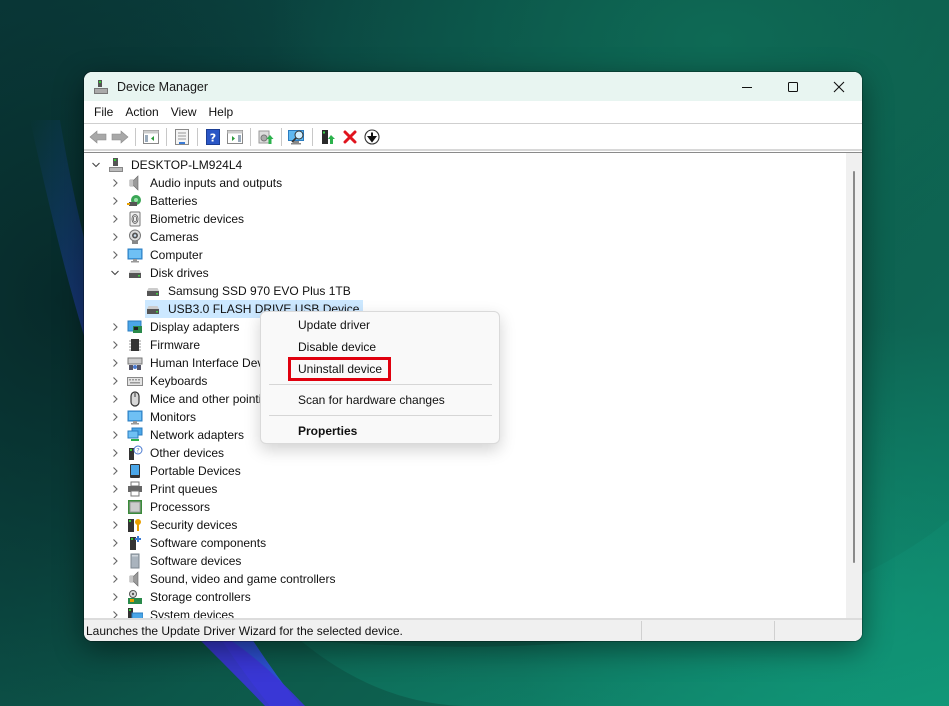 This screenshot has width=949, height=706. I want to click on tree-item-content: Cameras, so click(165, 237).